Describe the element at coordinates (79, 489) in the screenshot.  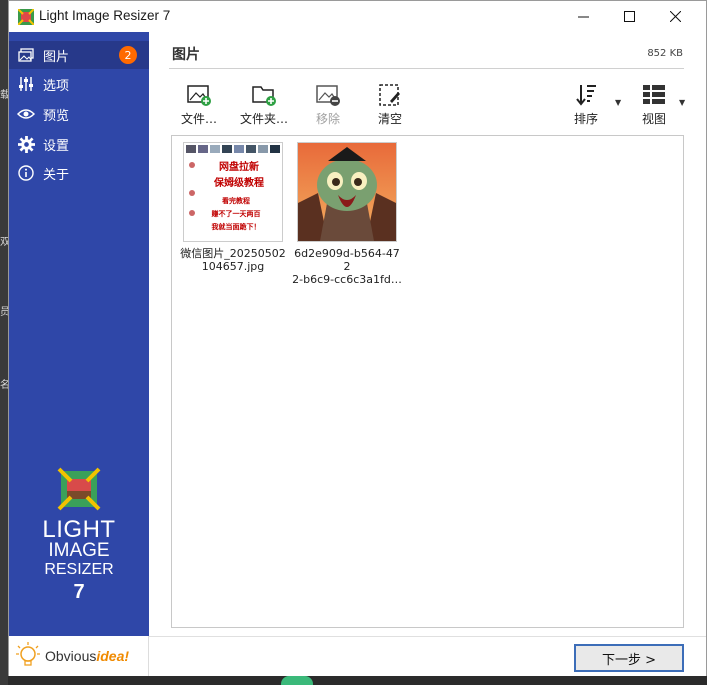
I see `product-logo-icon` at that location.